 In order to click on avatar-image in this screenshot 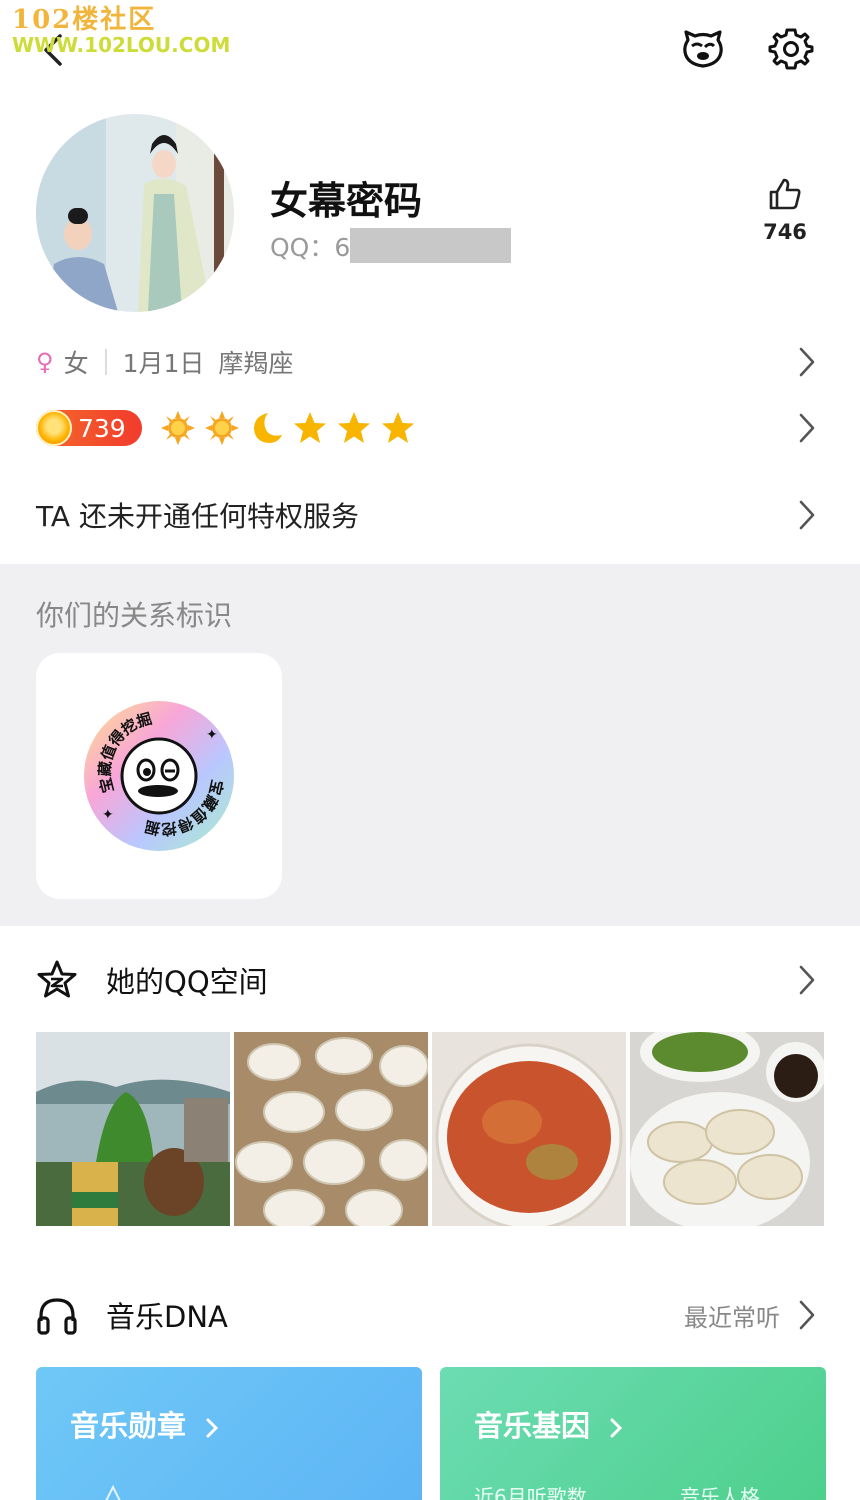, I will do `click(135, 213)`.